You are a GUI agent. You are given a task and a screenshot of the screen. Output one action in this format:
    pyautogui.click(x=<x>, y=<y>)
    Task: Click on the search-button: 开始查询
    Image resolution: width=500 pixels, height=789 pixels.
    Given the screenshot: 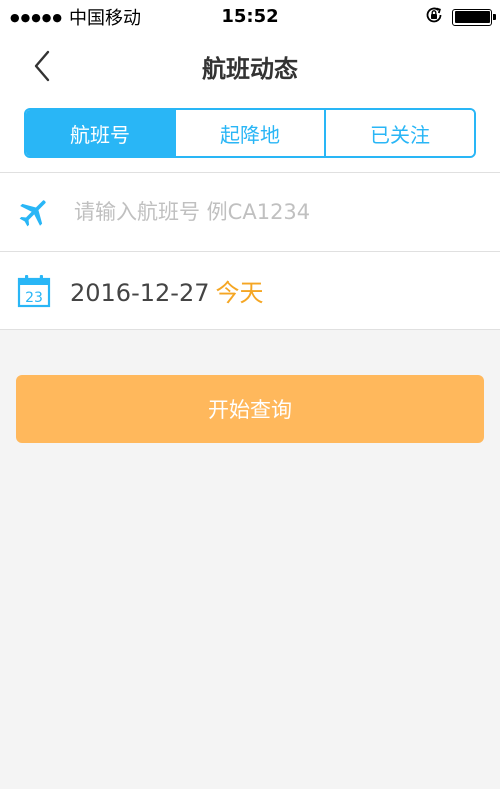 What is the action you would take?
    pyautogui.click(x=250, y=409)
    